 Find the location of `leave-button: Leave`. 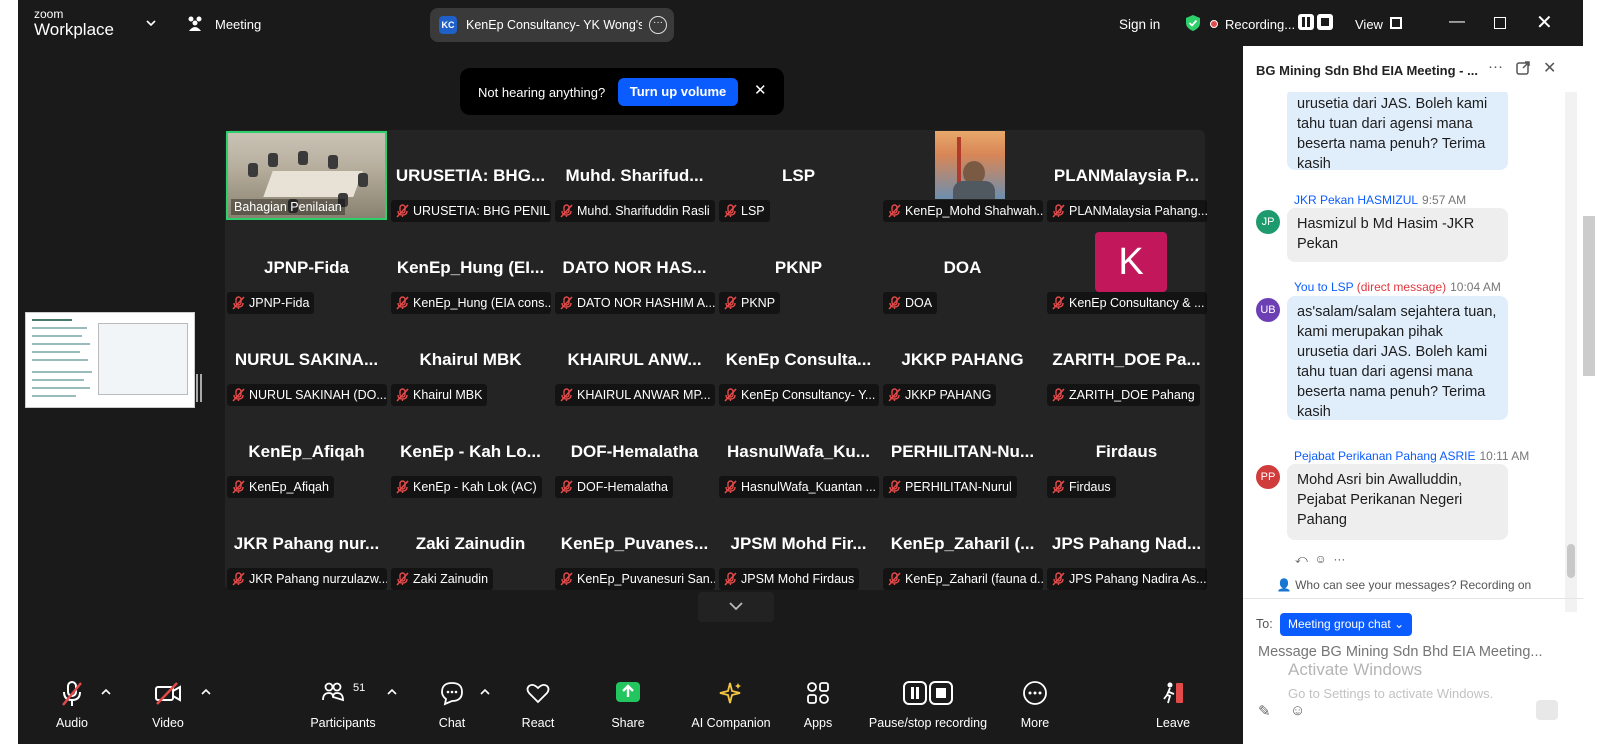

leave-button: Leave is located at coordinates (1173, 704).